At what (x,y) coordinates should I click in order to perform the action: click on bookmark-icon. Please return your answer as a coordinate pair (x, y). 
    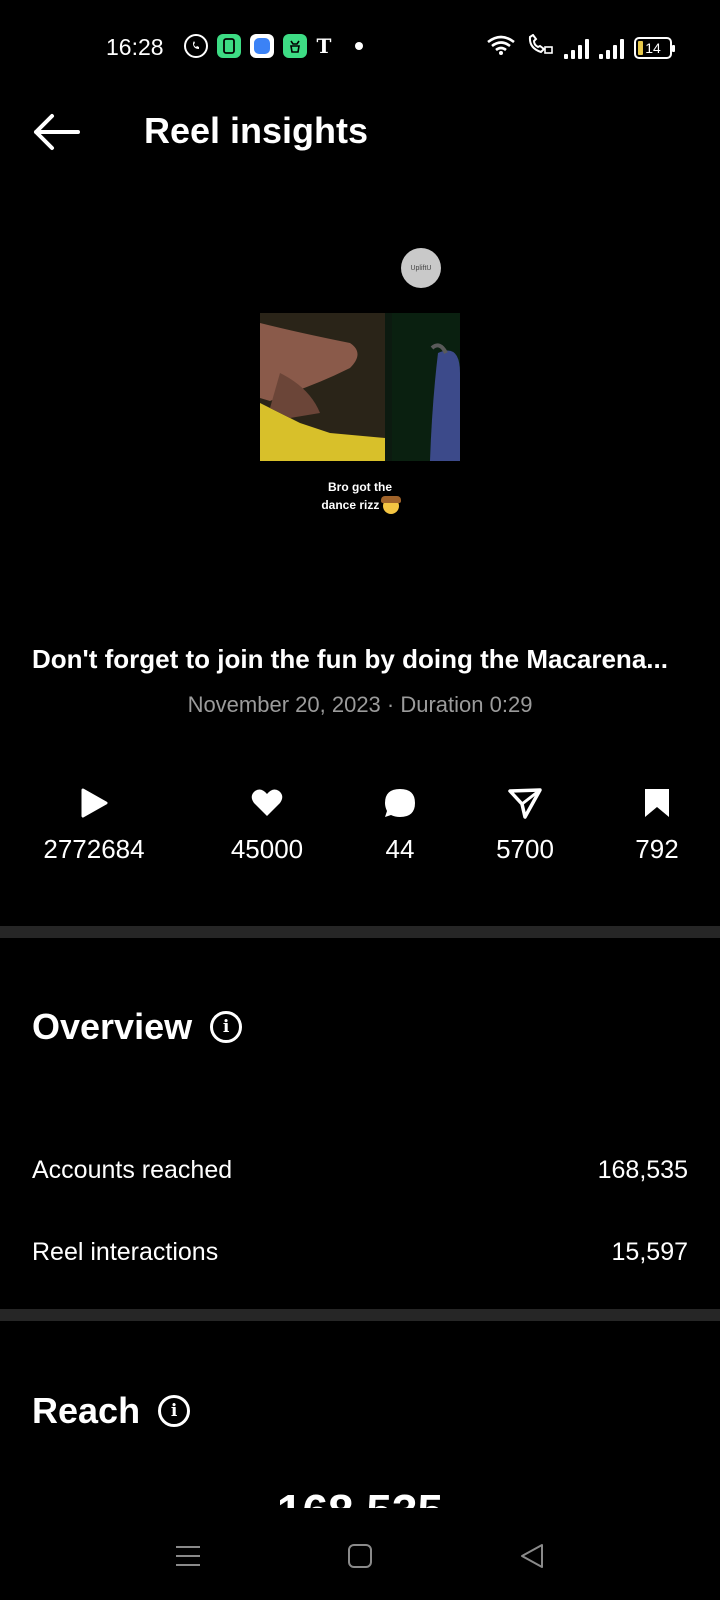
    Looking at the image, I should click on (657, 803).